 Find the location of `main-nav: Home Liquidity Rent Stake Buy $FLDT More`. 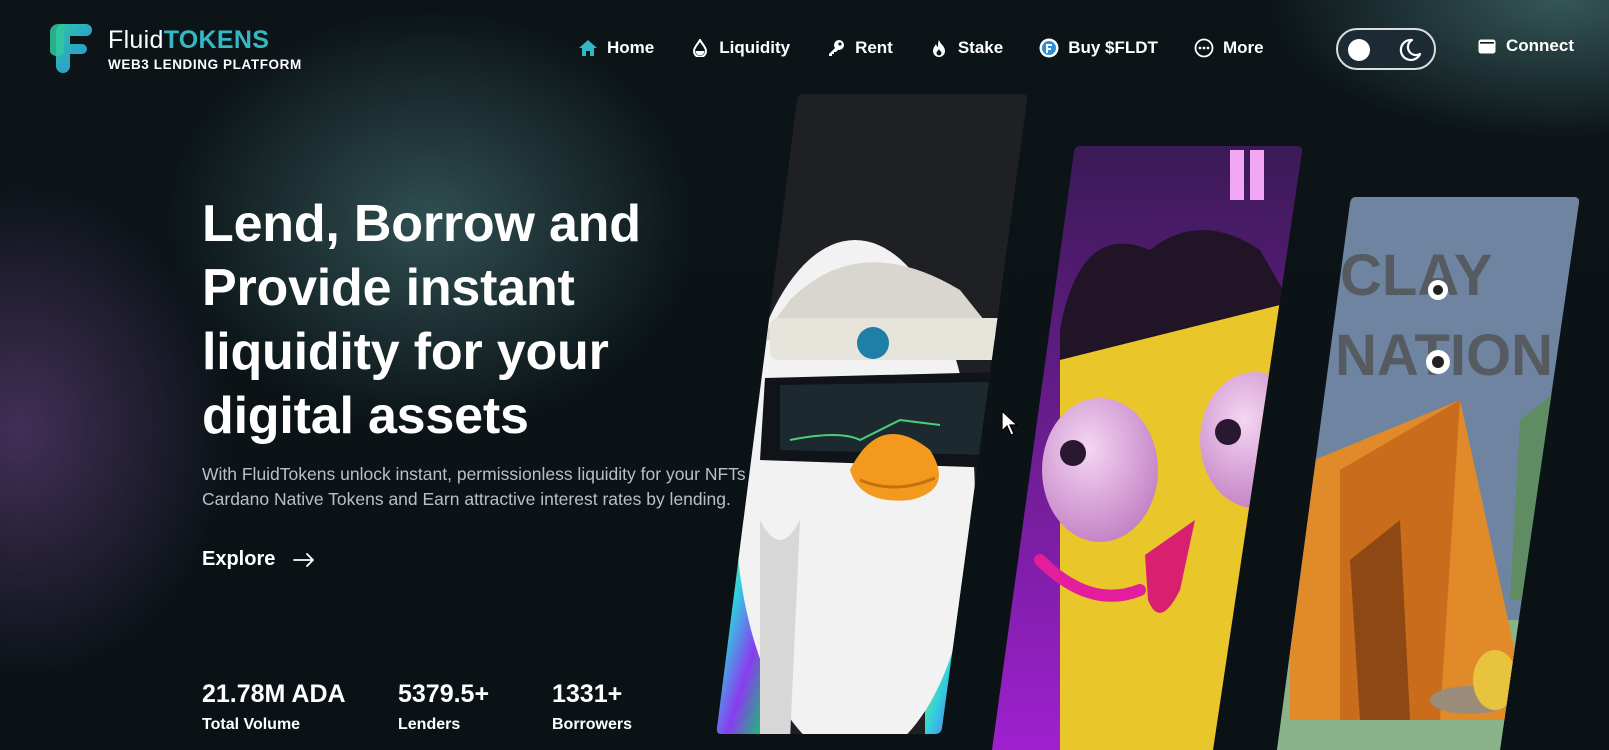

main-nav: Home Liquidity Rent Stake Buy $FLDT More is located at coordinates (941, 48).